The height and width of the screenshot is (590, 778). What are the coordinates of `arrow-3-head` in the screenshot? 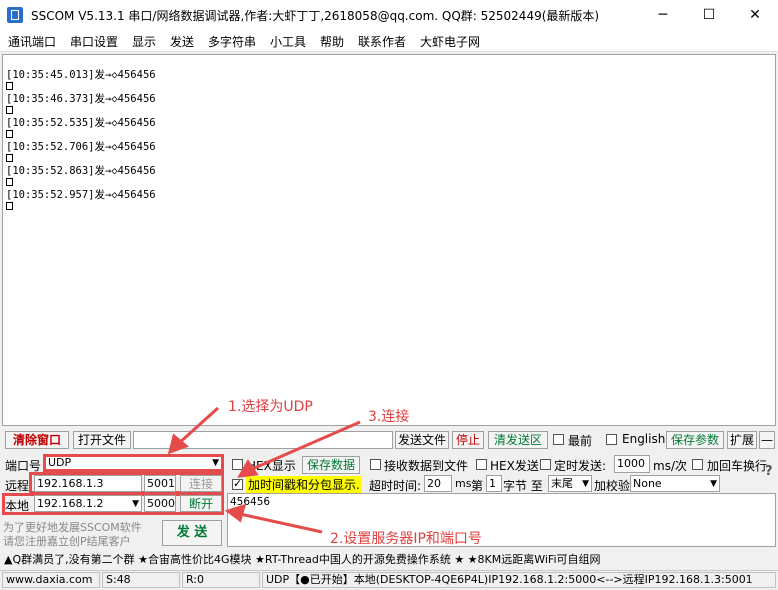 It's located at (248, 468).